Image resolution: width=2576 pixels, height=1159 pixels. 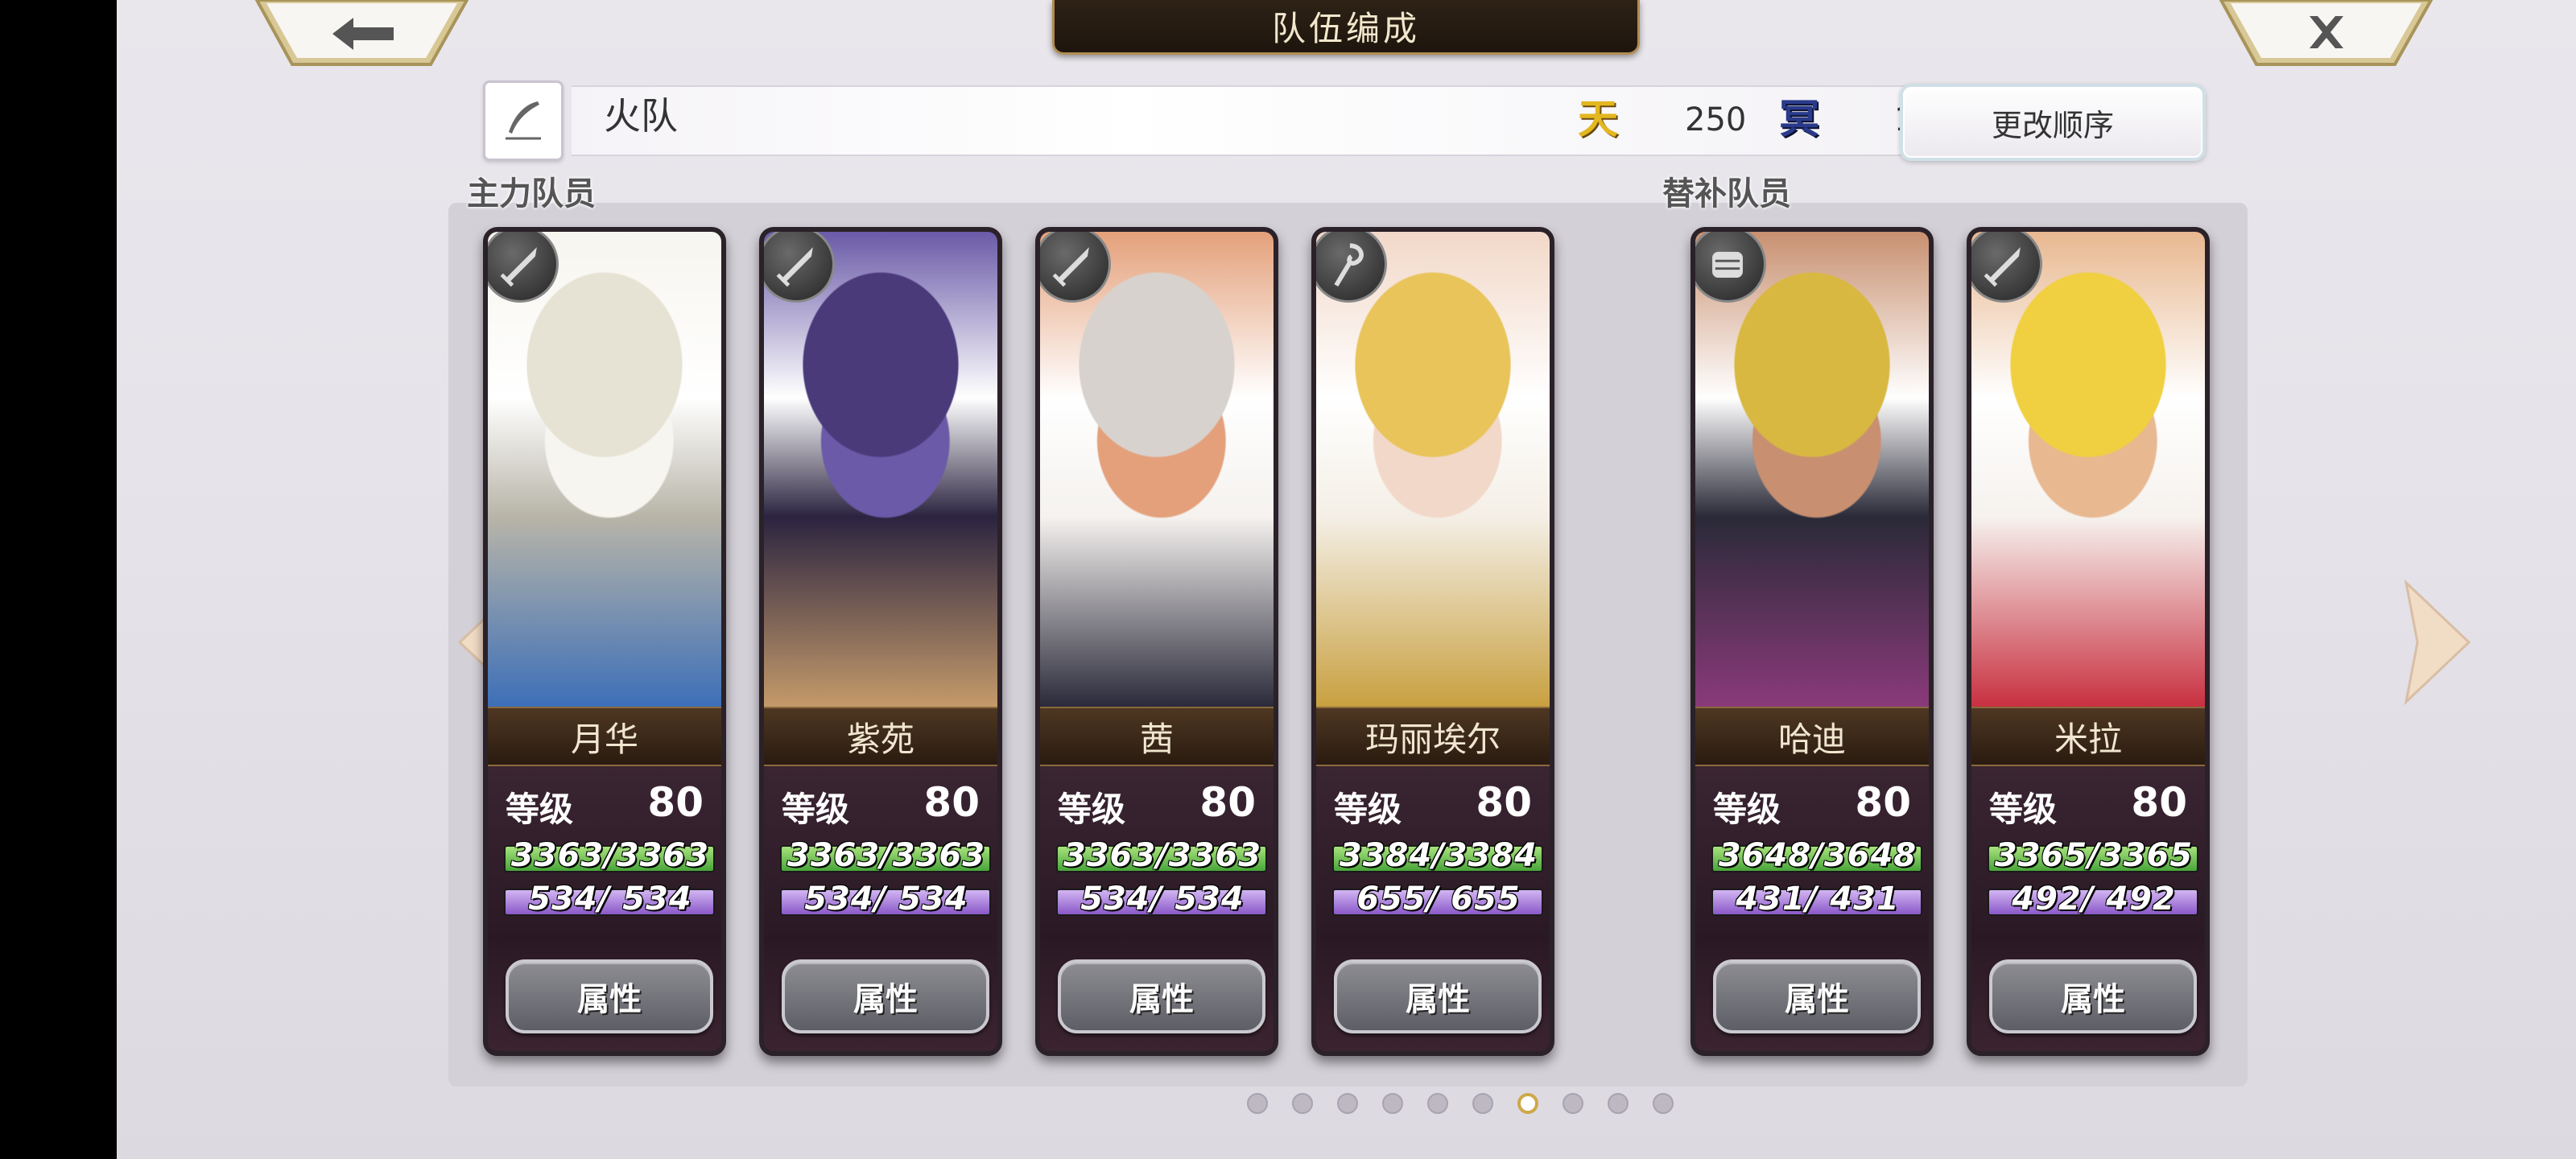 I want to click on member-name: 月华, so click(x=604, y=736).